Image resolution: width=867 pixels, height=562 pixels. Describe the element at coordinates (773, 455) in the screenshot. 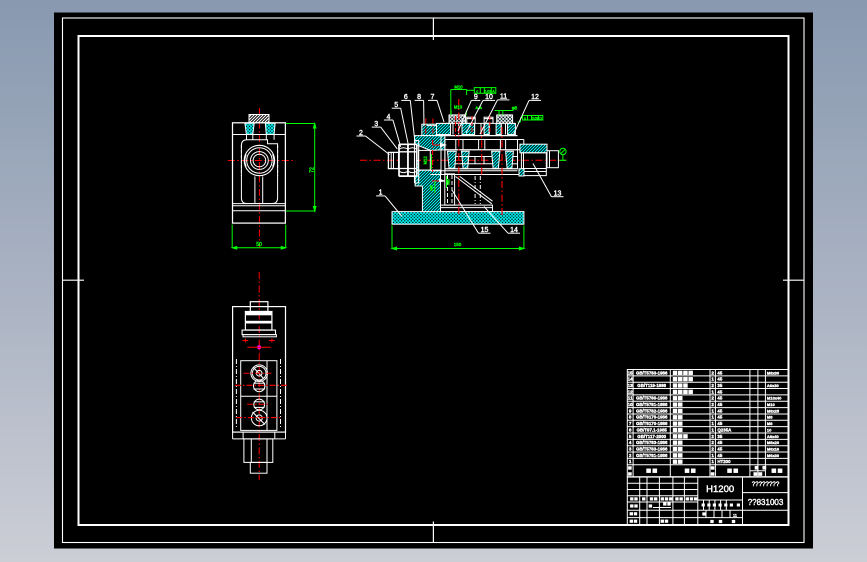

I see `svg-text: M6x30` at that location.